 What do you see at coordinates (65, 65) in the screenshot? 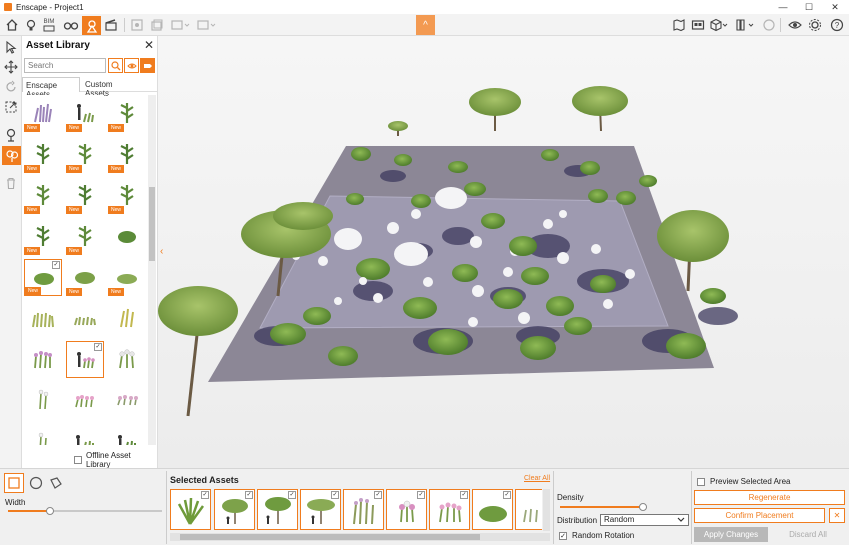
I see `search-input` at bounding box center [65, 65].